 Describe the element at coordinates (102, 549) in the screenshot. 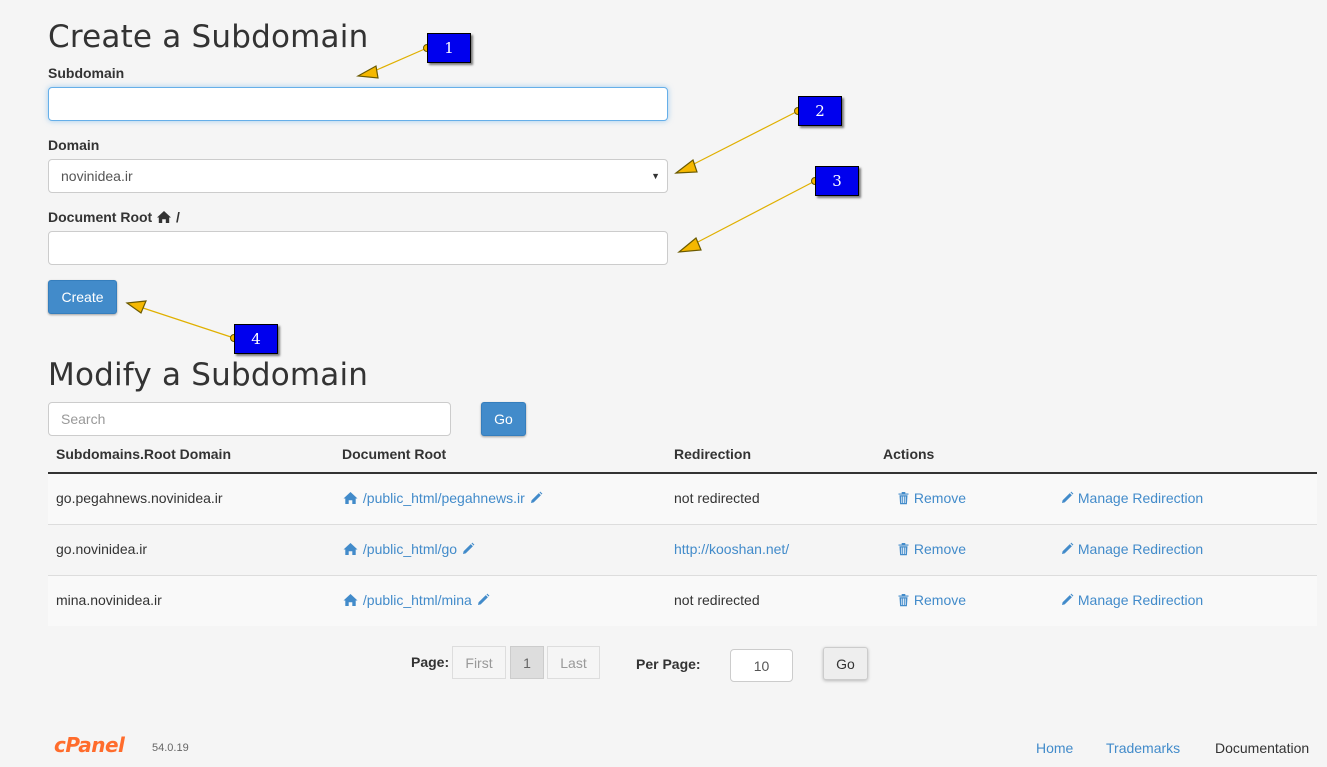

I see `row-subdomain: go.novinidea.ir` at that location.